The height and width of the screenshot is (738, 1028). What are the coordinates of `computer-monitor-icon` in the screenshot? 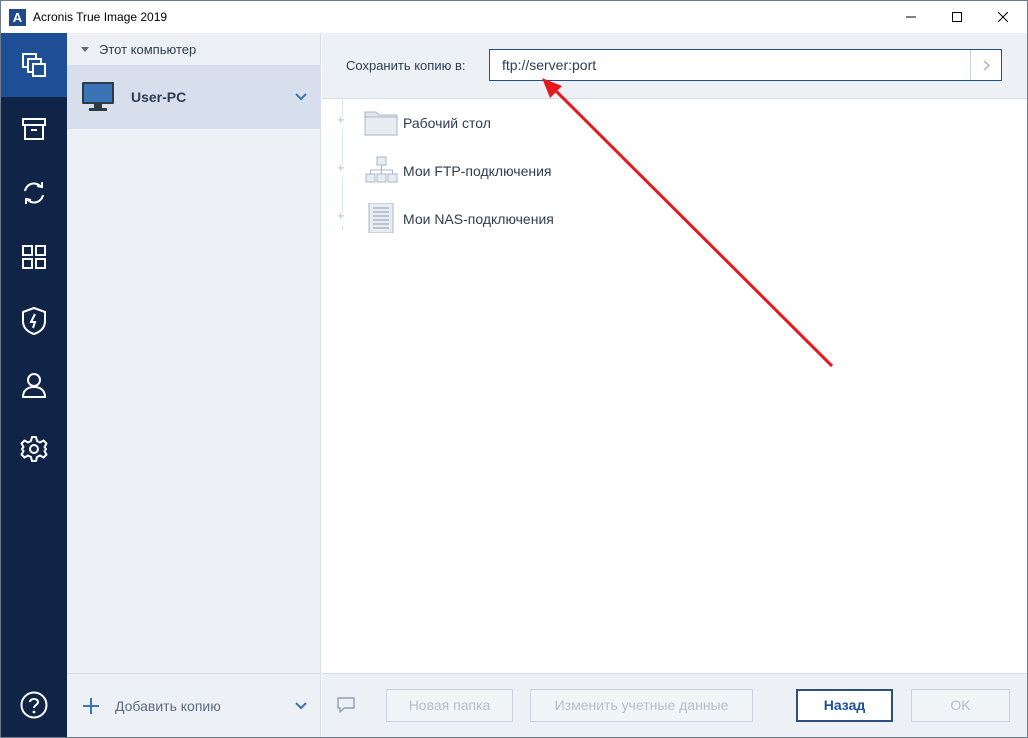 It's located at (98, 96).